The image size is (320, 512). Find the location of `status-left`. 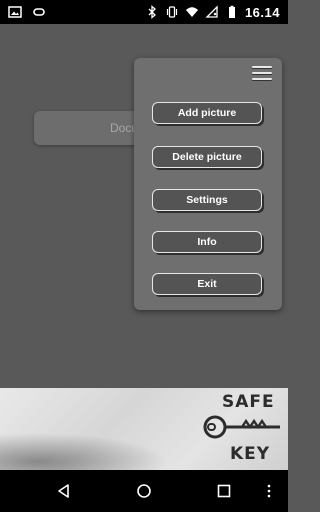

status-left is located at coordinates (23, 12).